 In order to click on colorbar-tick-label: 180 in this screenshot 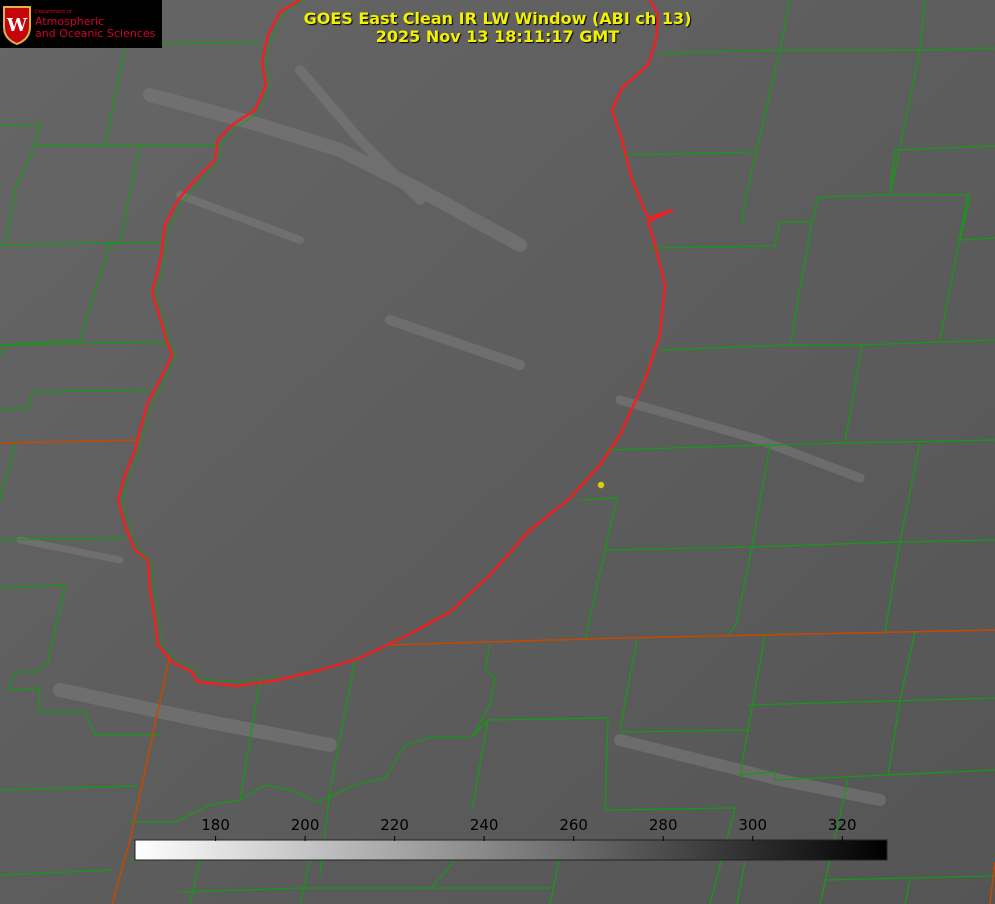, I will do `click(215, 825)`.